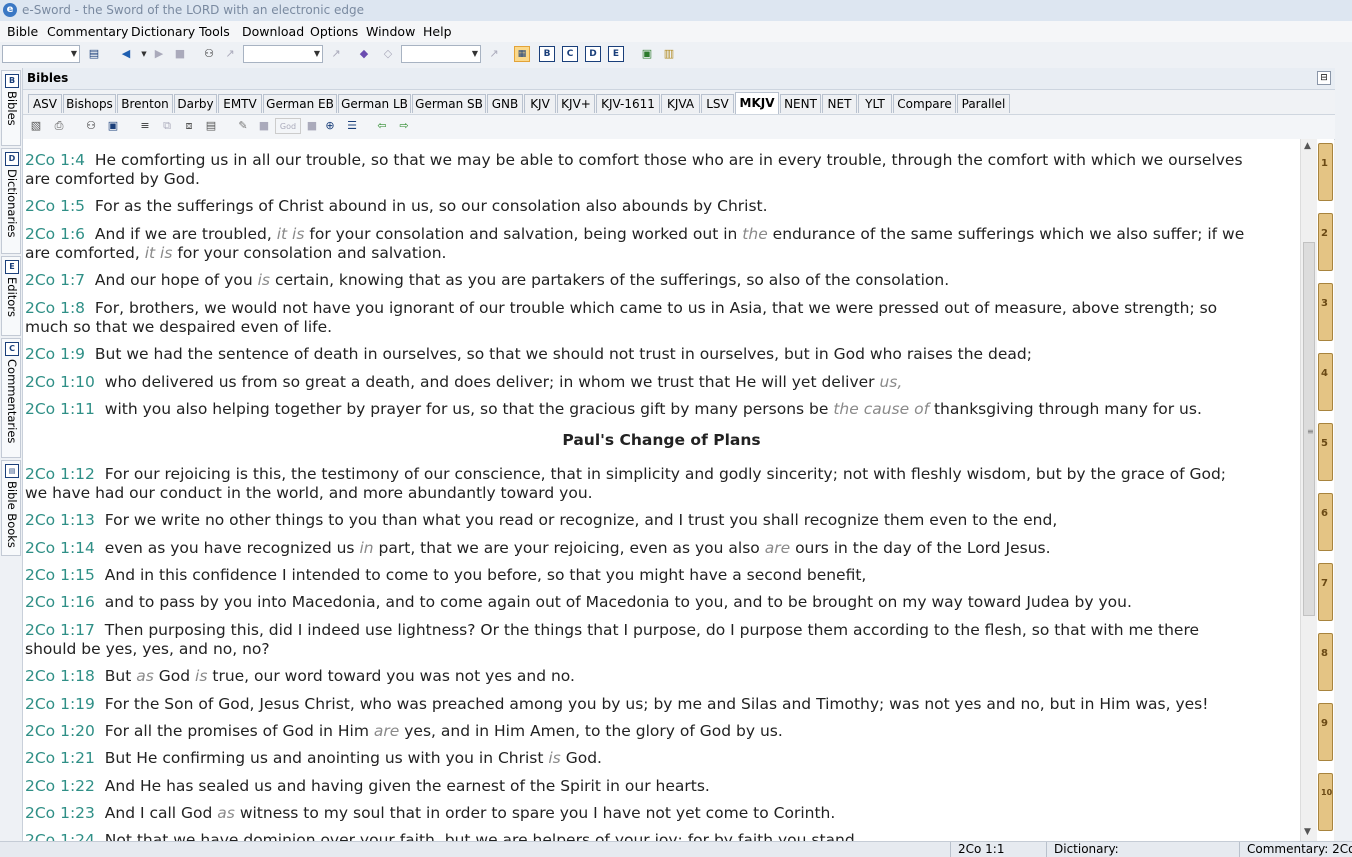  I want to click on search-bible-icon: ⚇, so click(91, 126).